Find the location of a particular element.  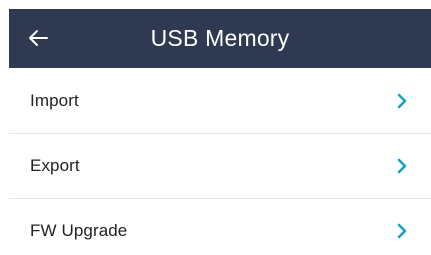

menu-item-label: Export is located at coordinates (55, 165).